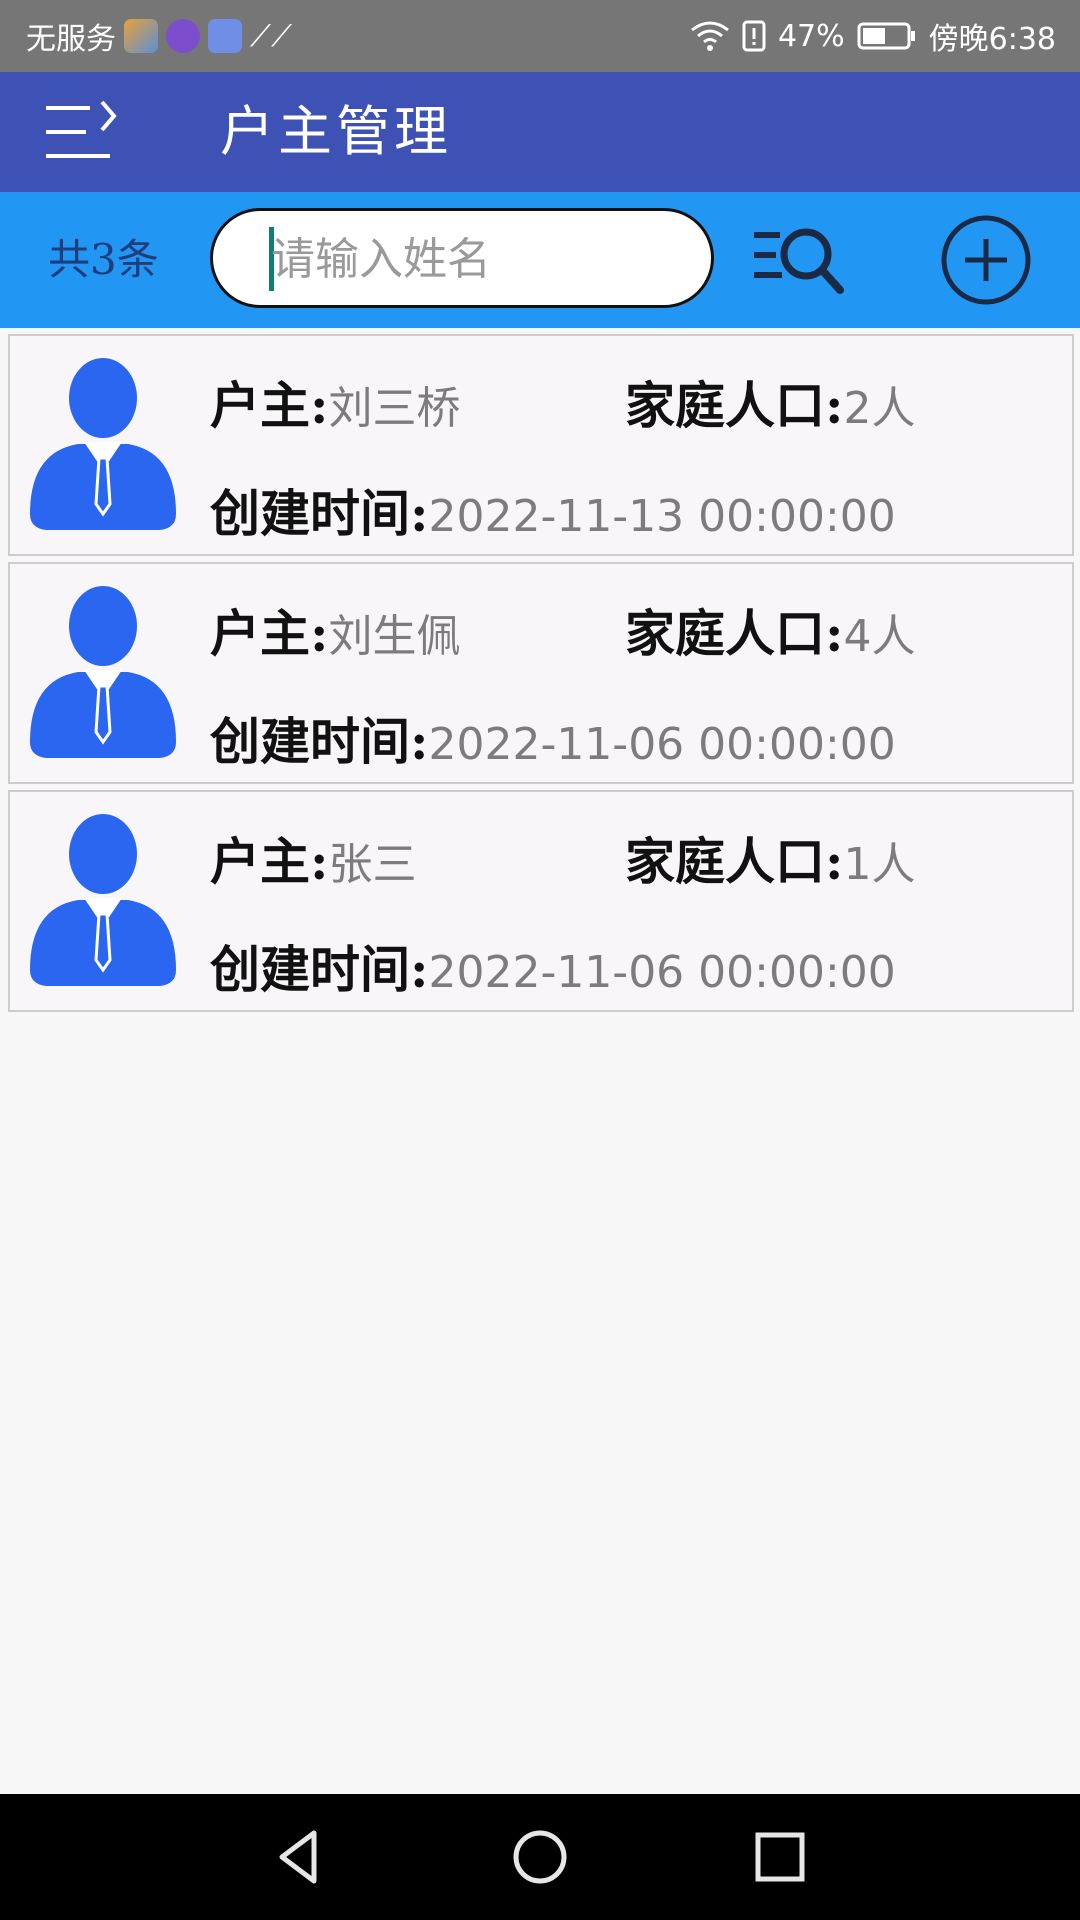 The height and width of the screenshot is (1920, 1080). I want to click on family-size-line: 家庭人口:2人, so click(770, 402).